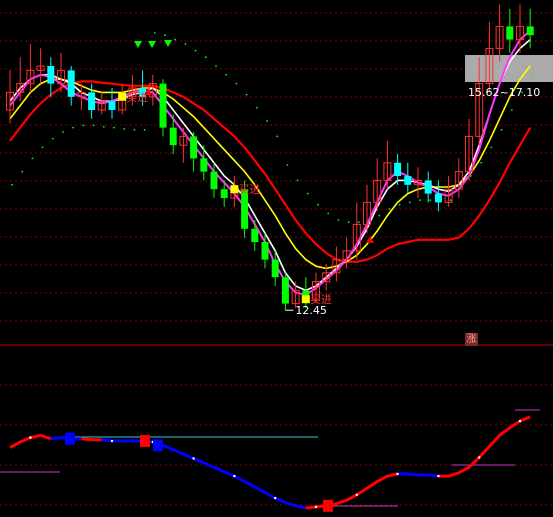 The image size is (553, 517). I want to click on low-price-label: 12.45, so click(311, 310).